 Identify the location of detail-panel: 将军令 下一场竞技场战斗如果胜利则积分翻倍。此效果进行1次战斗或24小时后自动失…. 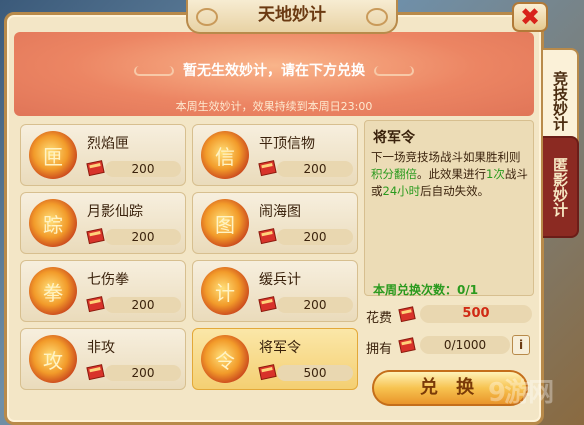
(449, 208).